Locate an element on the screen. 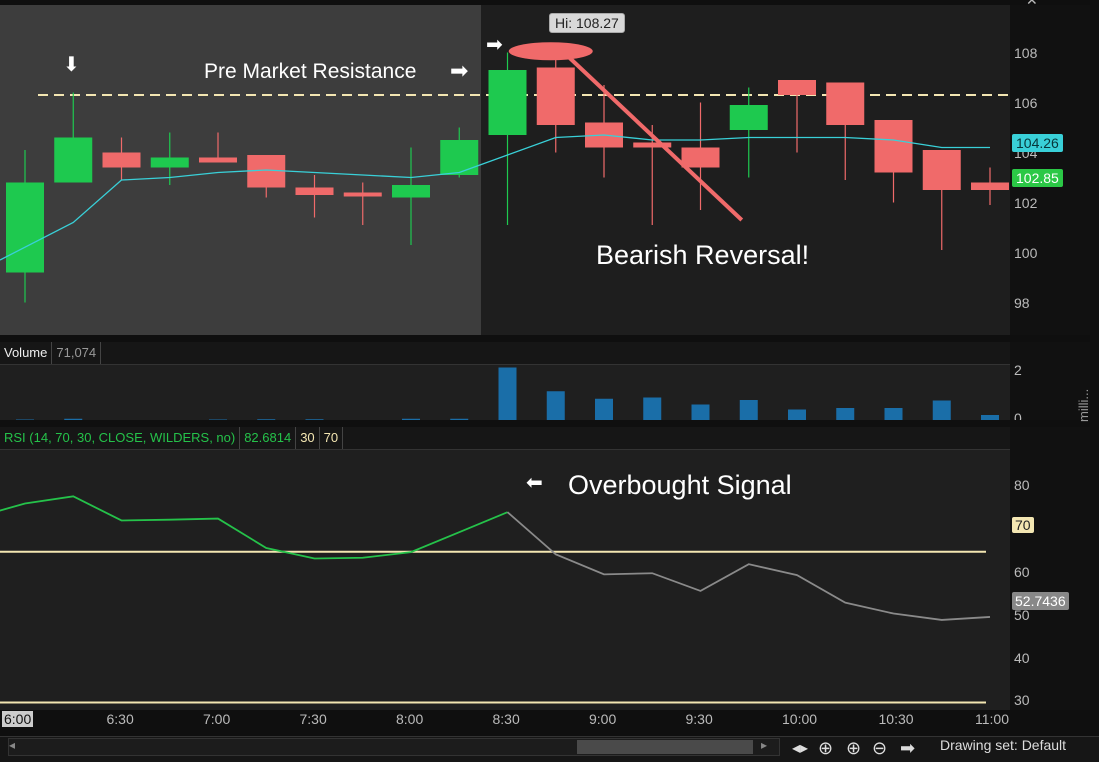 This screenshot has height=762, width=1099. volume-chart is located at coordinates (505, 392).